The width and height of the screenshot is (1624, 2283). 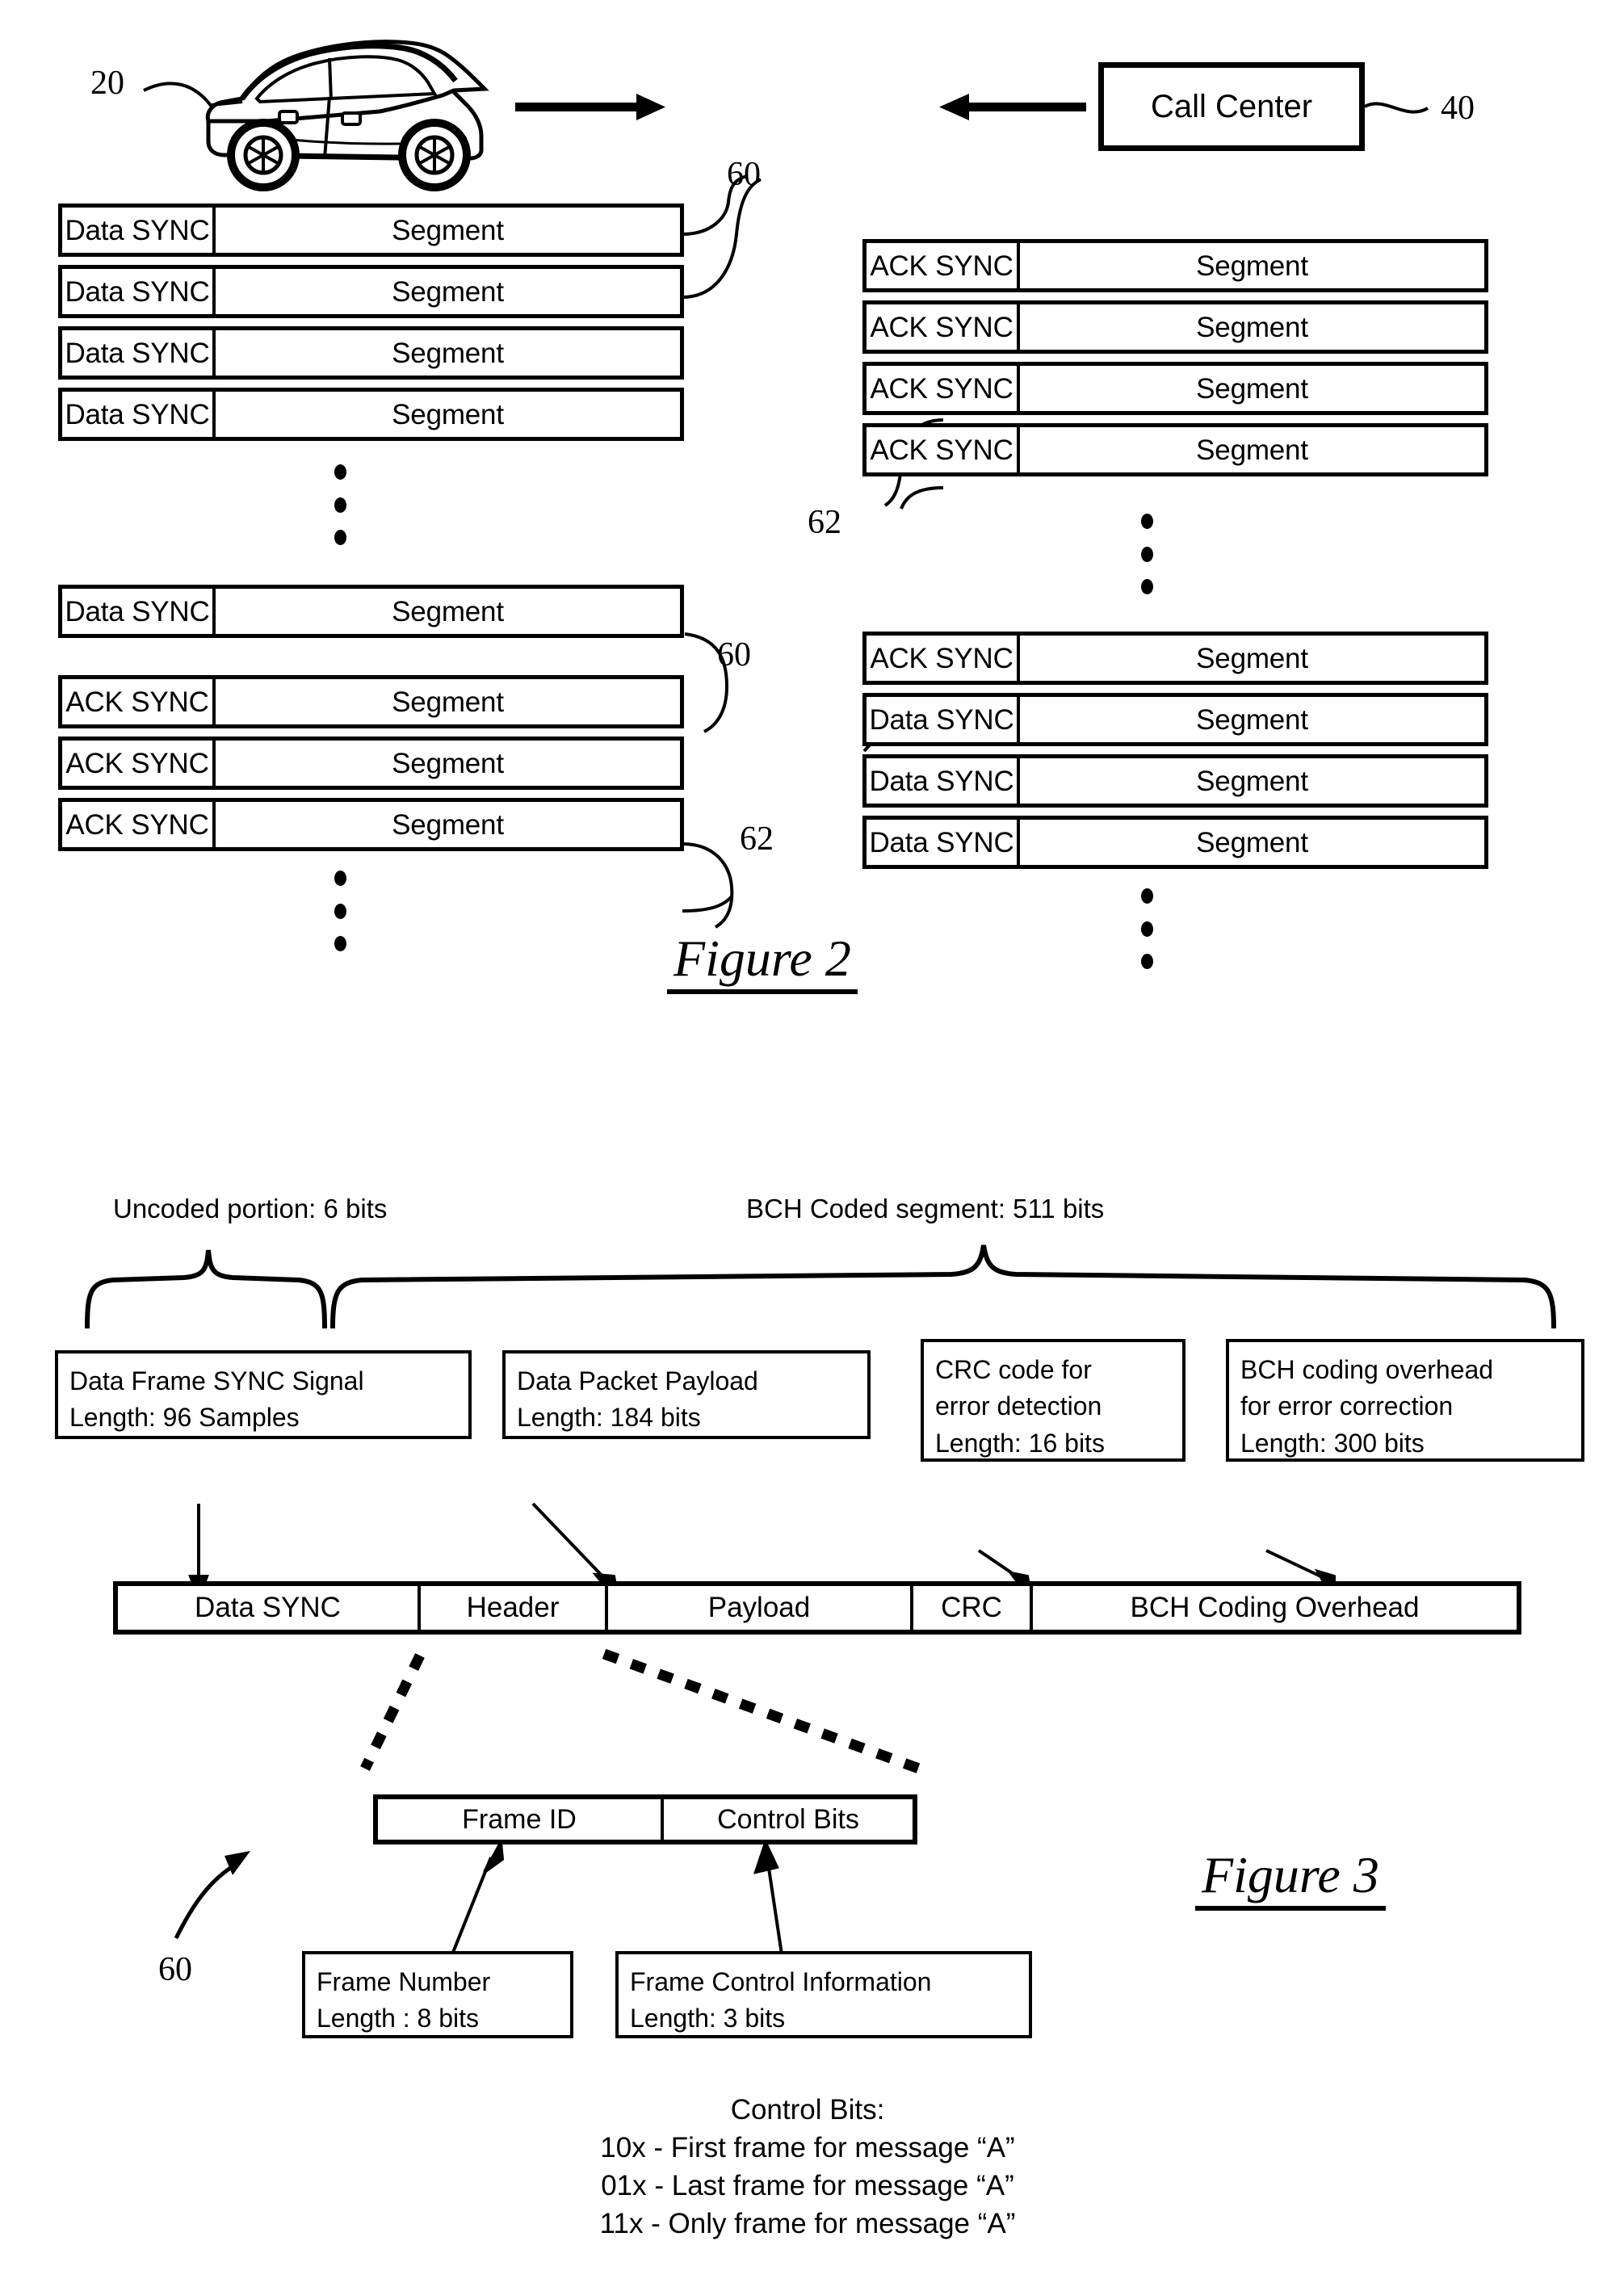 What do you see at coordinates (807, 2185) in the screenshot?
I see `legend-line: 01x - Last frame for message “A”` at bounding box center [807, 2185].